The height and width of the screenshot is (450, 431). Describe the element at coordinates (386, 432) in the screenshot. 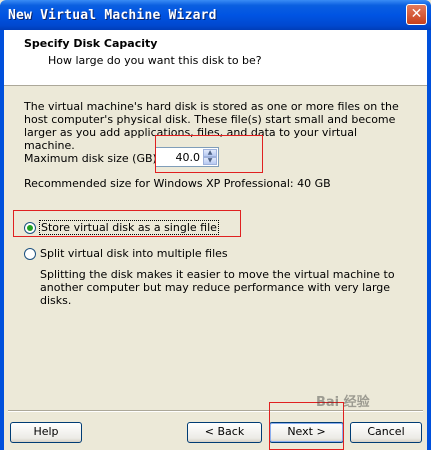

I see `cancel-button: Cancel` at that location.